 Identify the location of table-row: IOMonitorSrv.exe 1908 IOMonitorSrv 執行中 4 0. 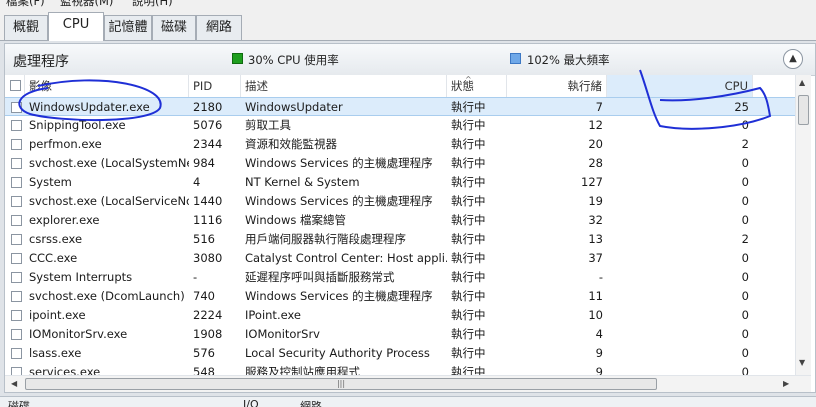
(400, 334).